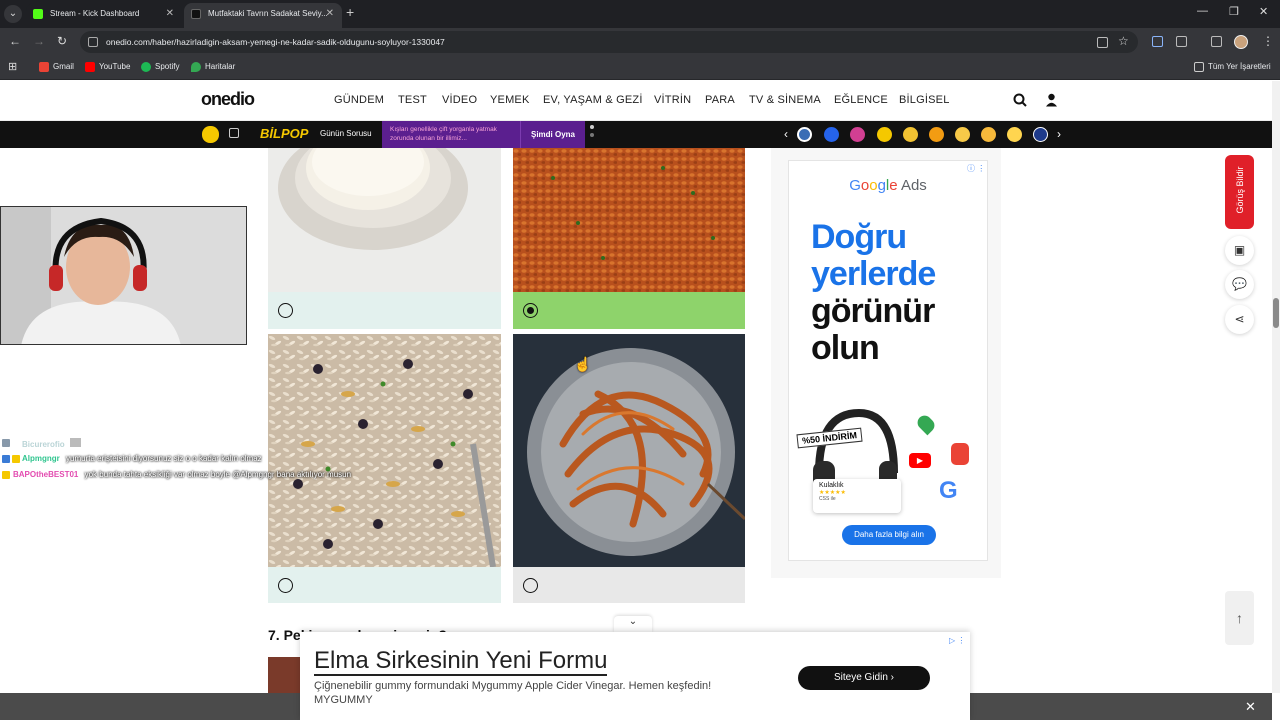  I want to click on bookmark-youtube: YouTube, so click(107, 67).